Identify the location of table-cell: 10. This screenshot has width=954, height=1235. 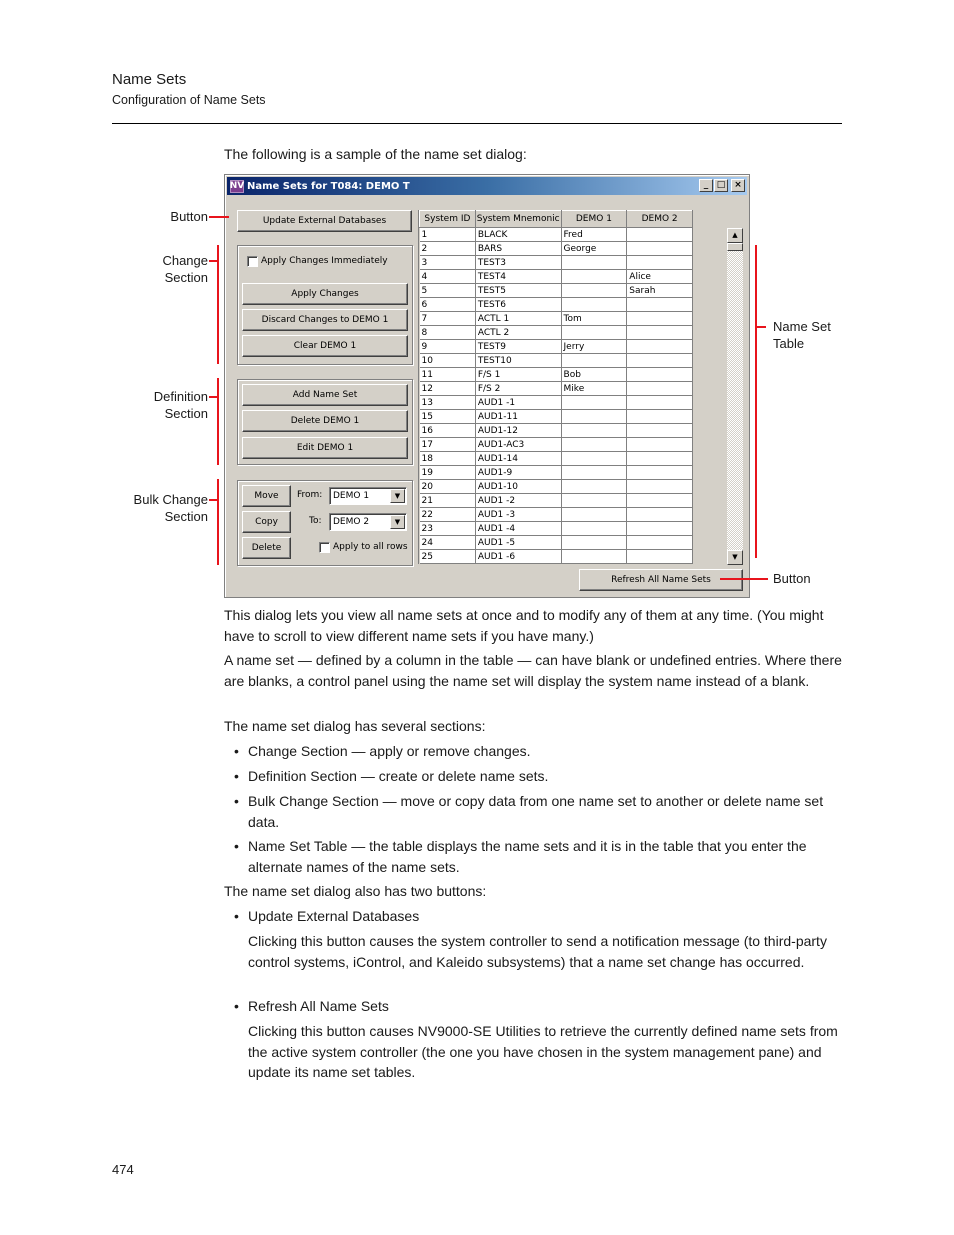
(447, 360).